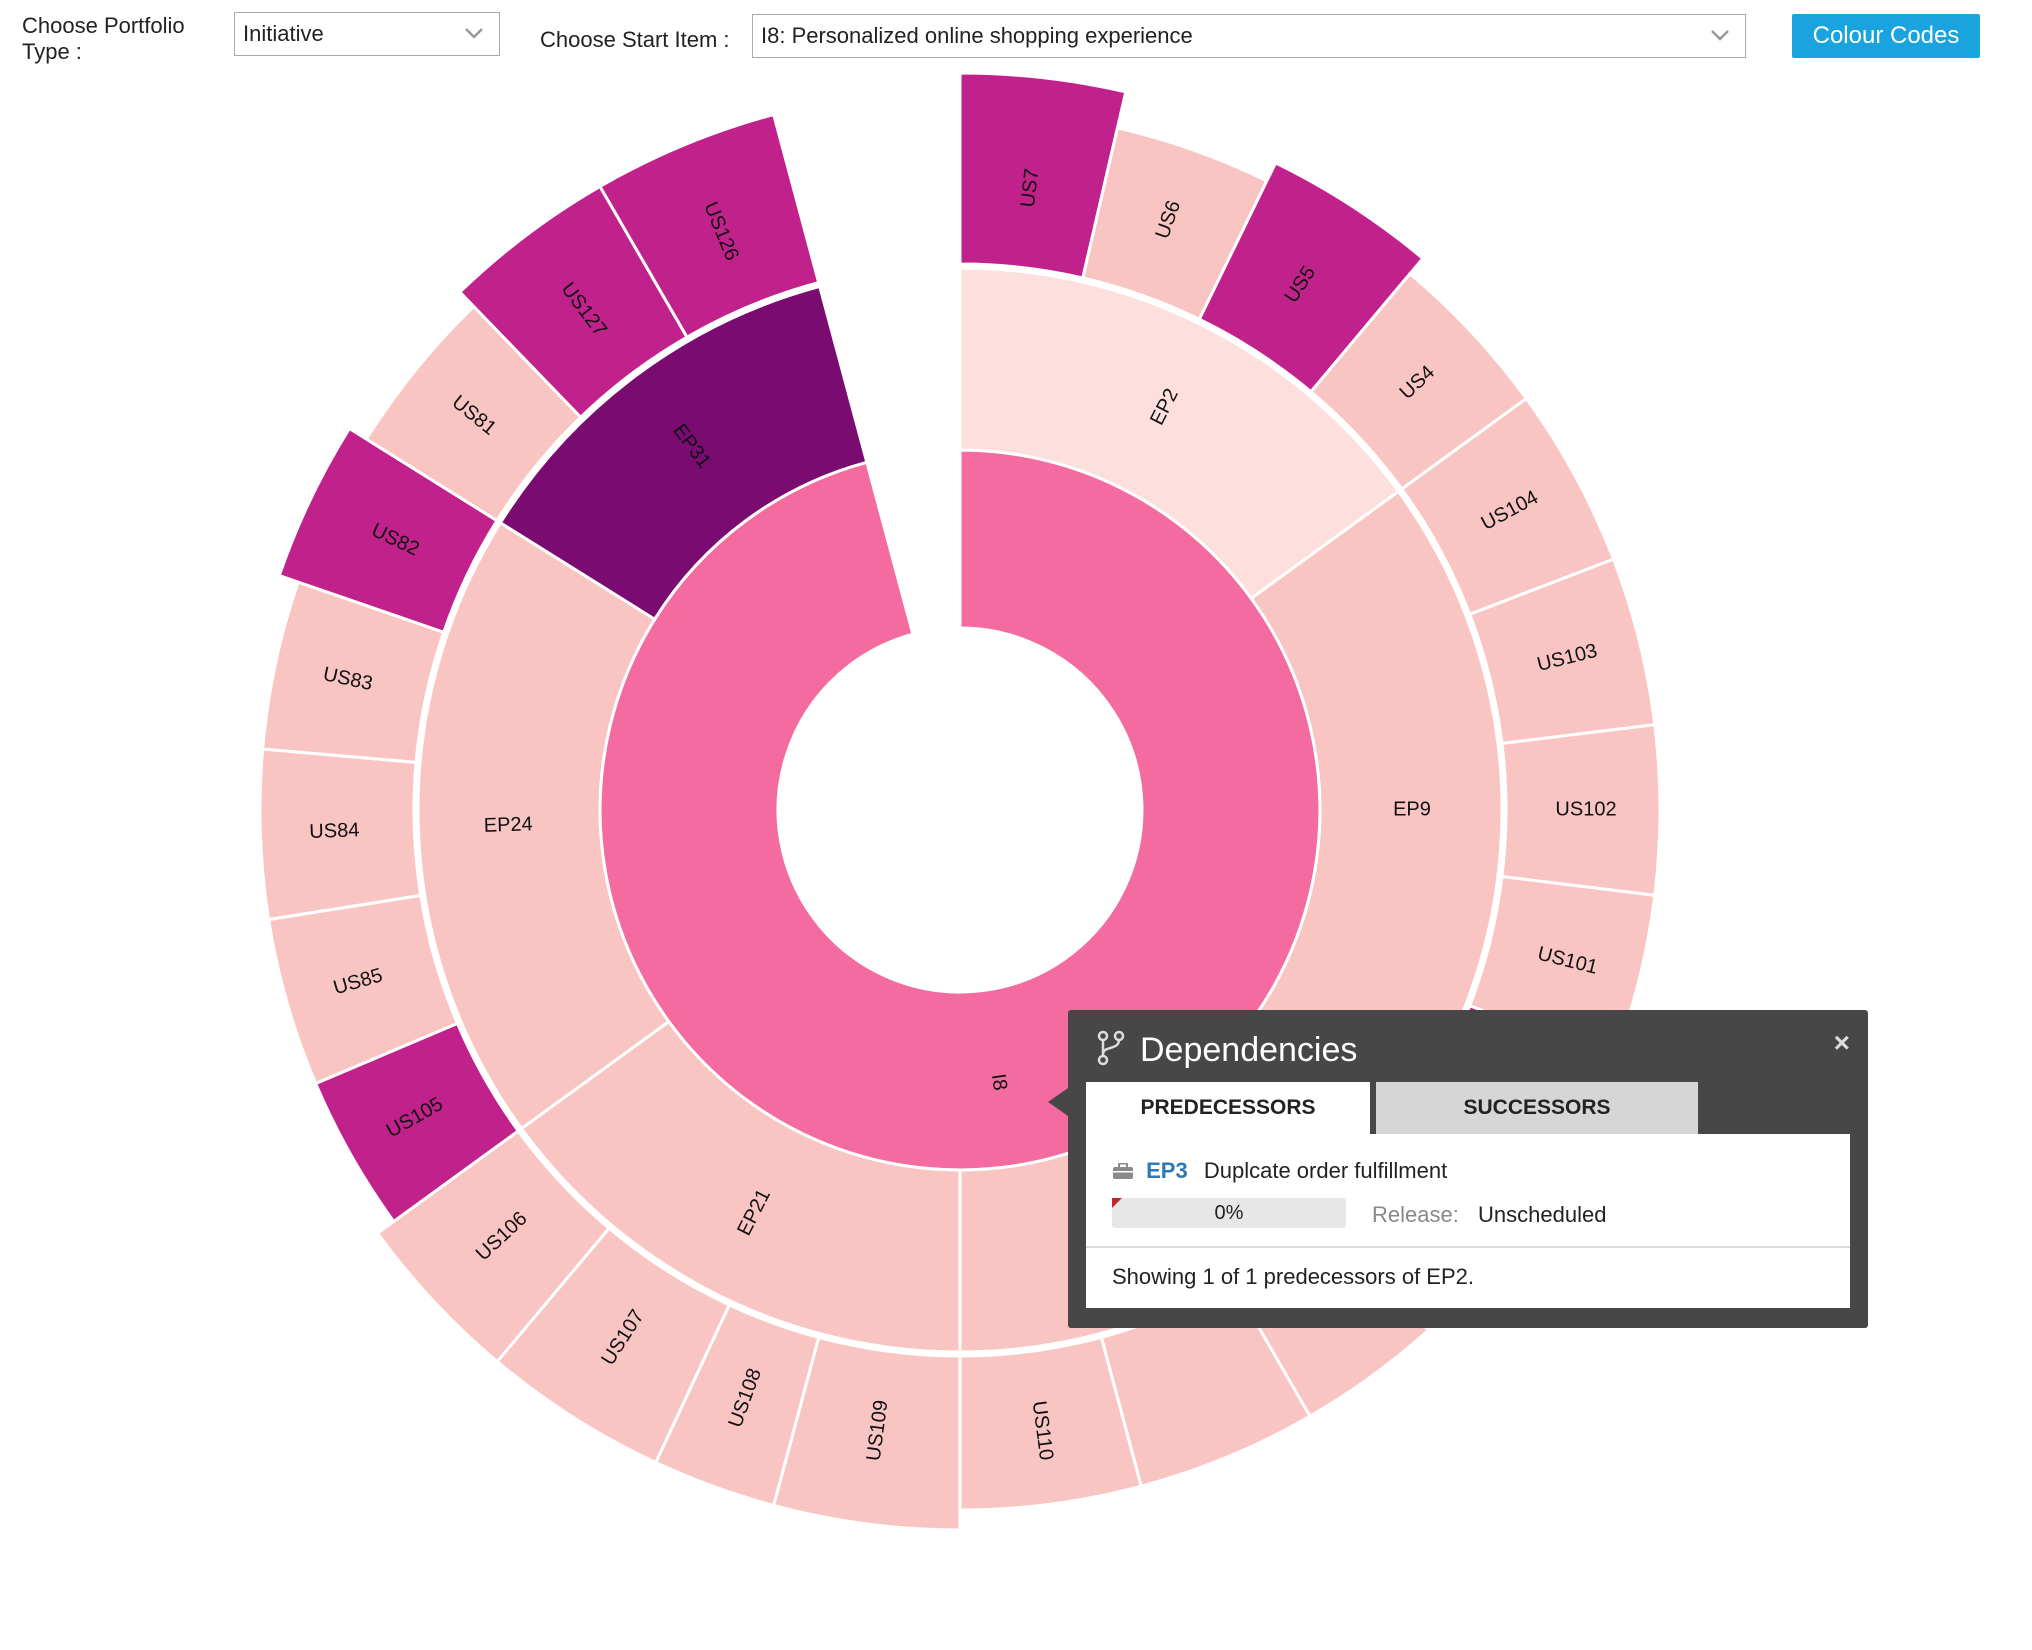 The height and width of the screenshot is (1650, 2032). I want to click on branch-icon, so click(1111, 1048).